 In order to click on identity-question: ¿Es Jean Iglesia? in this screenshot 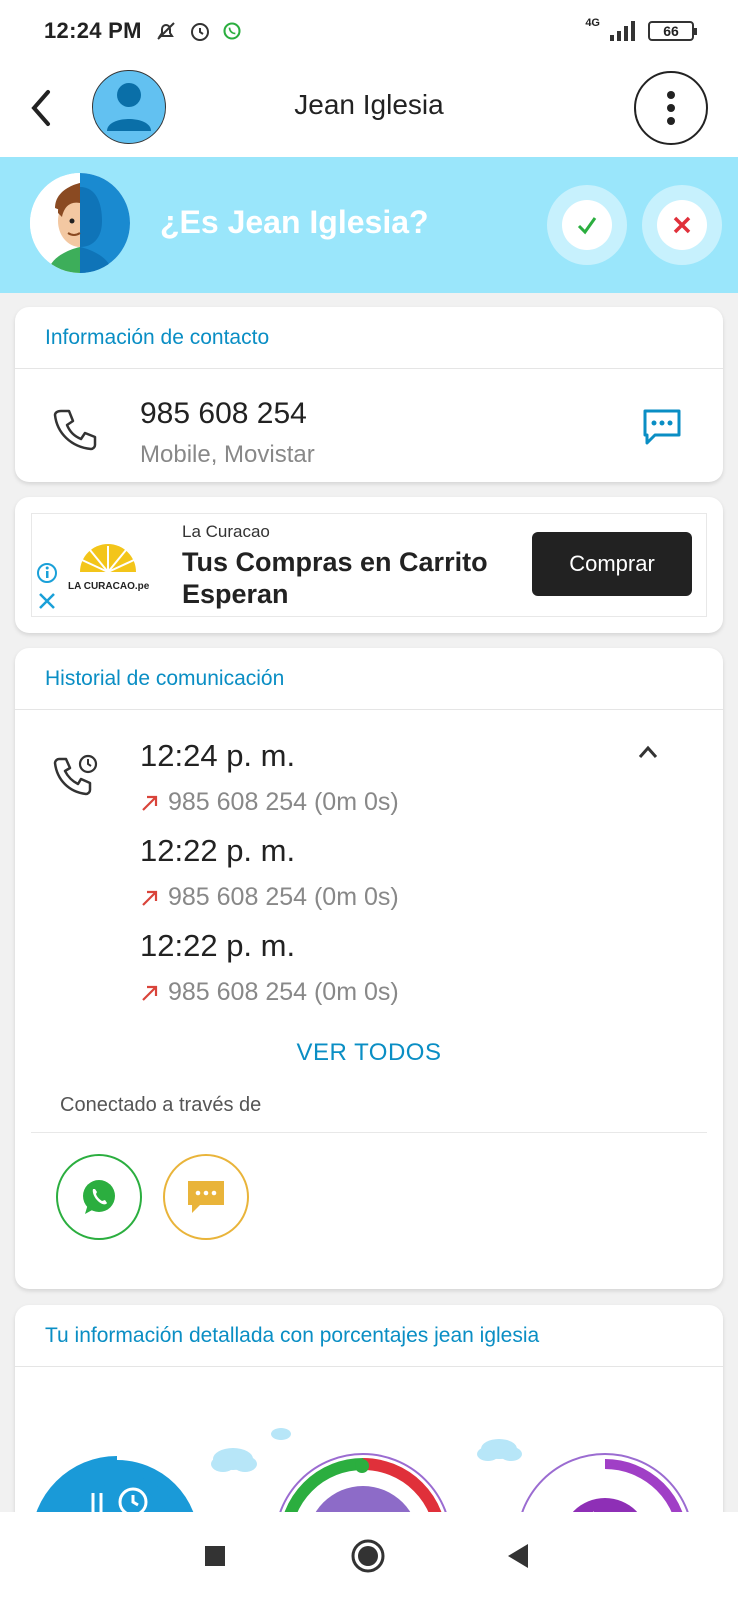, I will do `click(294, 222)`.